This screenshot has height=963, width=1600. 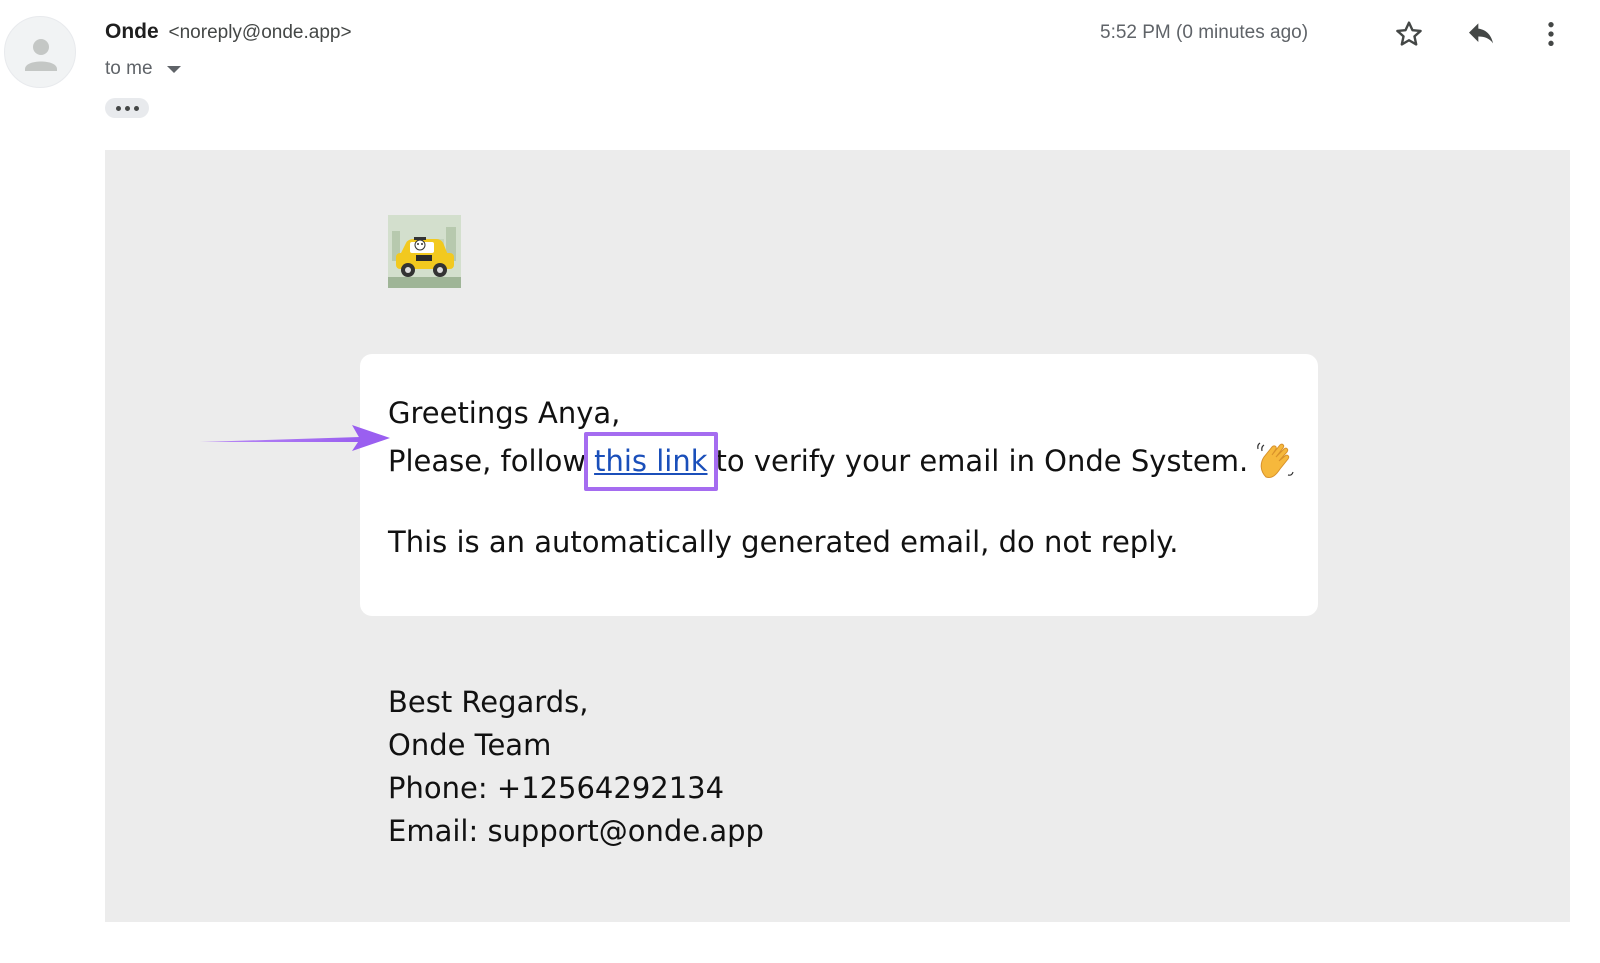 I want to click on signature-team: Onde Team, so click(x=470, y=745).